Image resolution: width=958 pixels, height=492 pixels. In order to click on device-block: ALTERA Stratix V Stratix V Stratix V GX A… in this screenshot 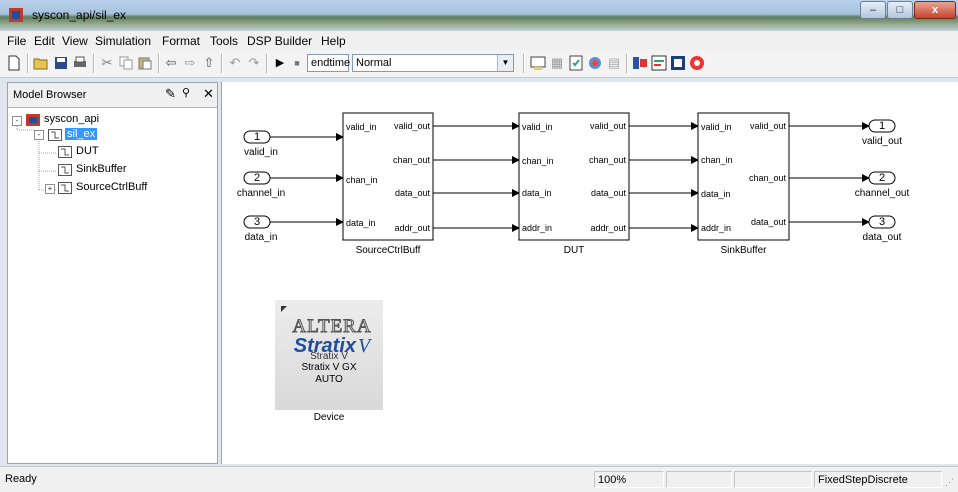, I will do `click(329, 355)`.